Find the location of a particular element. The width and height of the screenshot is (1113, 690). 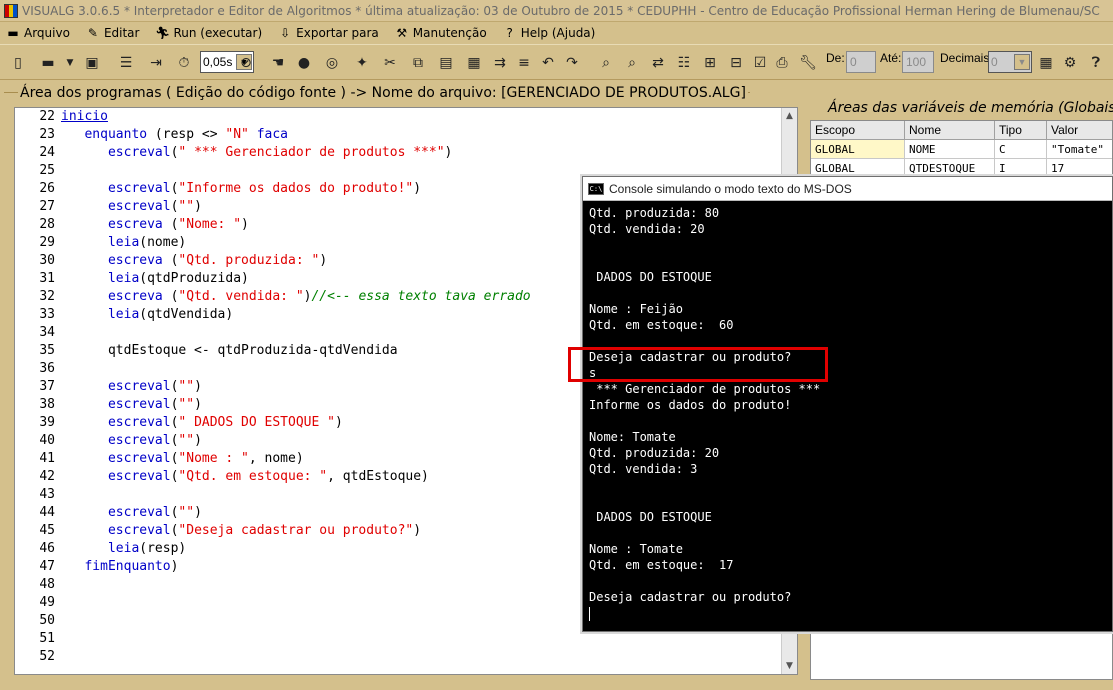

cut-icon: ✂ is located at coordinates (390, 63).